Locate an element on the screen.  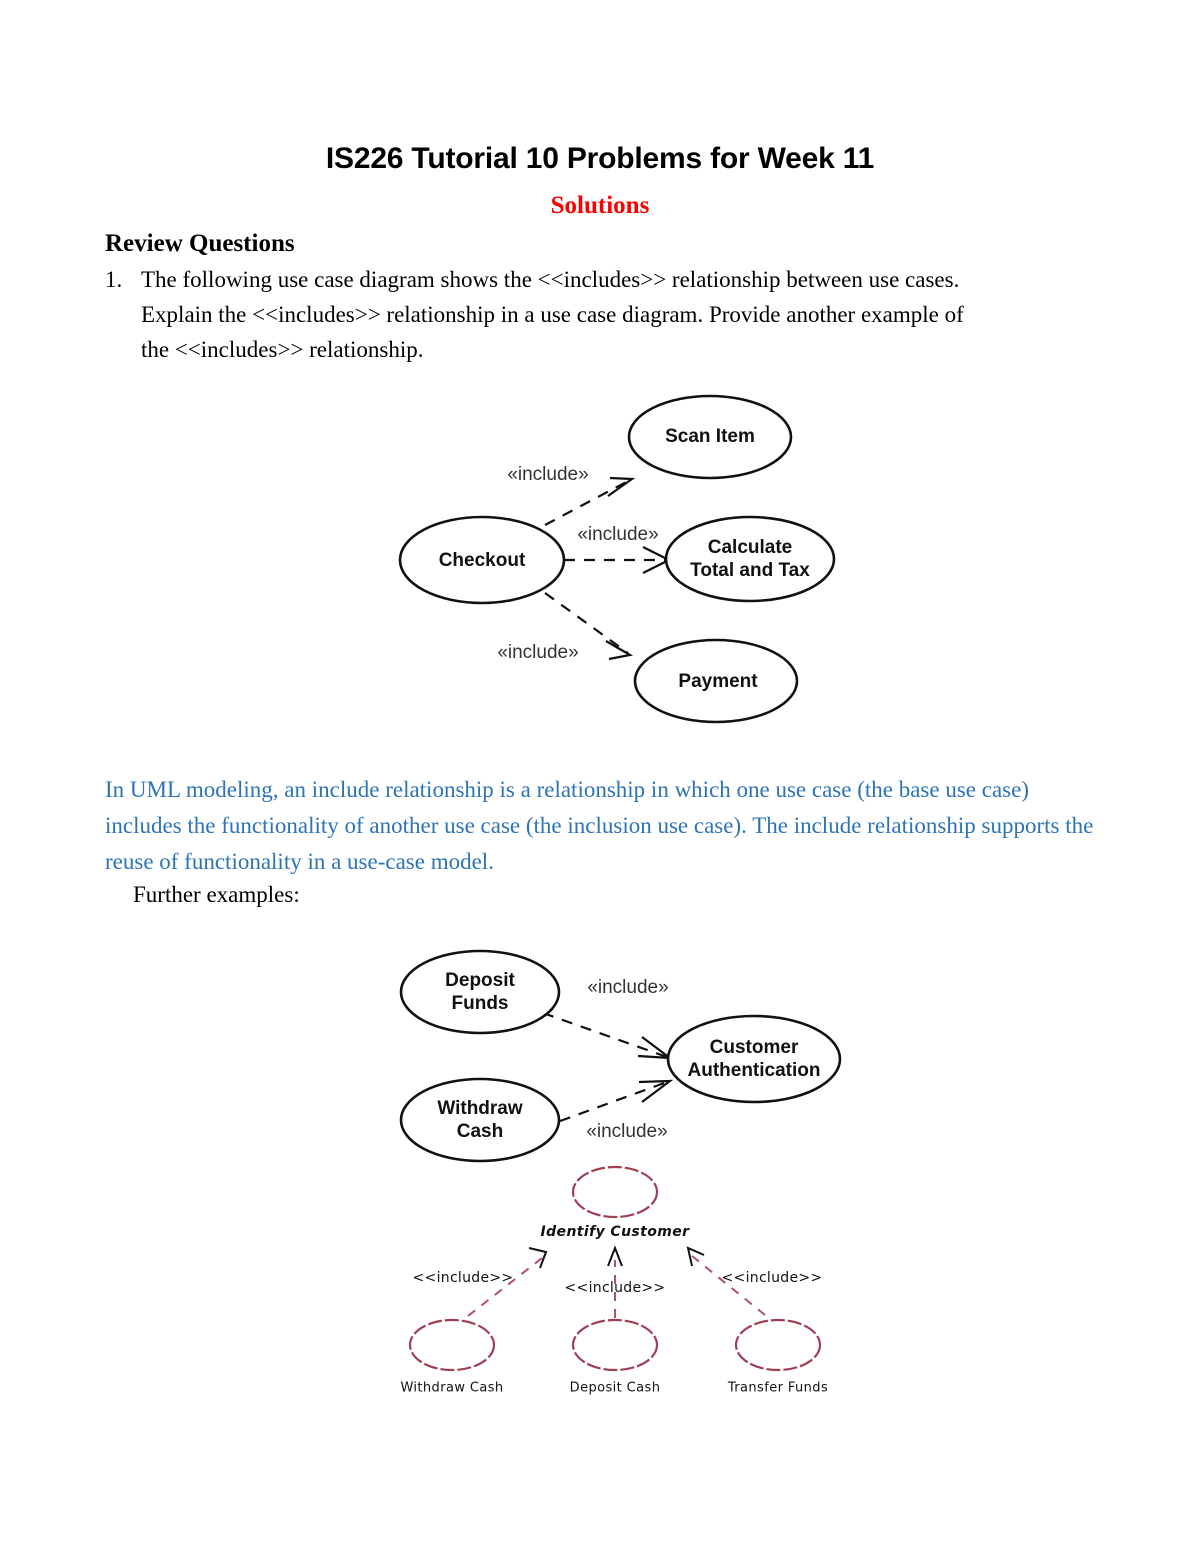
page-title: IS226 Tutorial 10 Problems for Week 11 is located at coordinates (600, 158).